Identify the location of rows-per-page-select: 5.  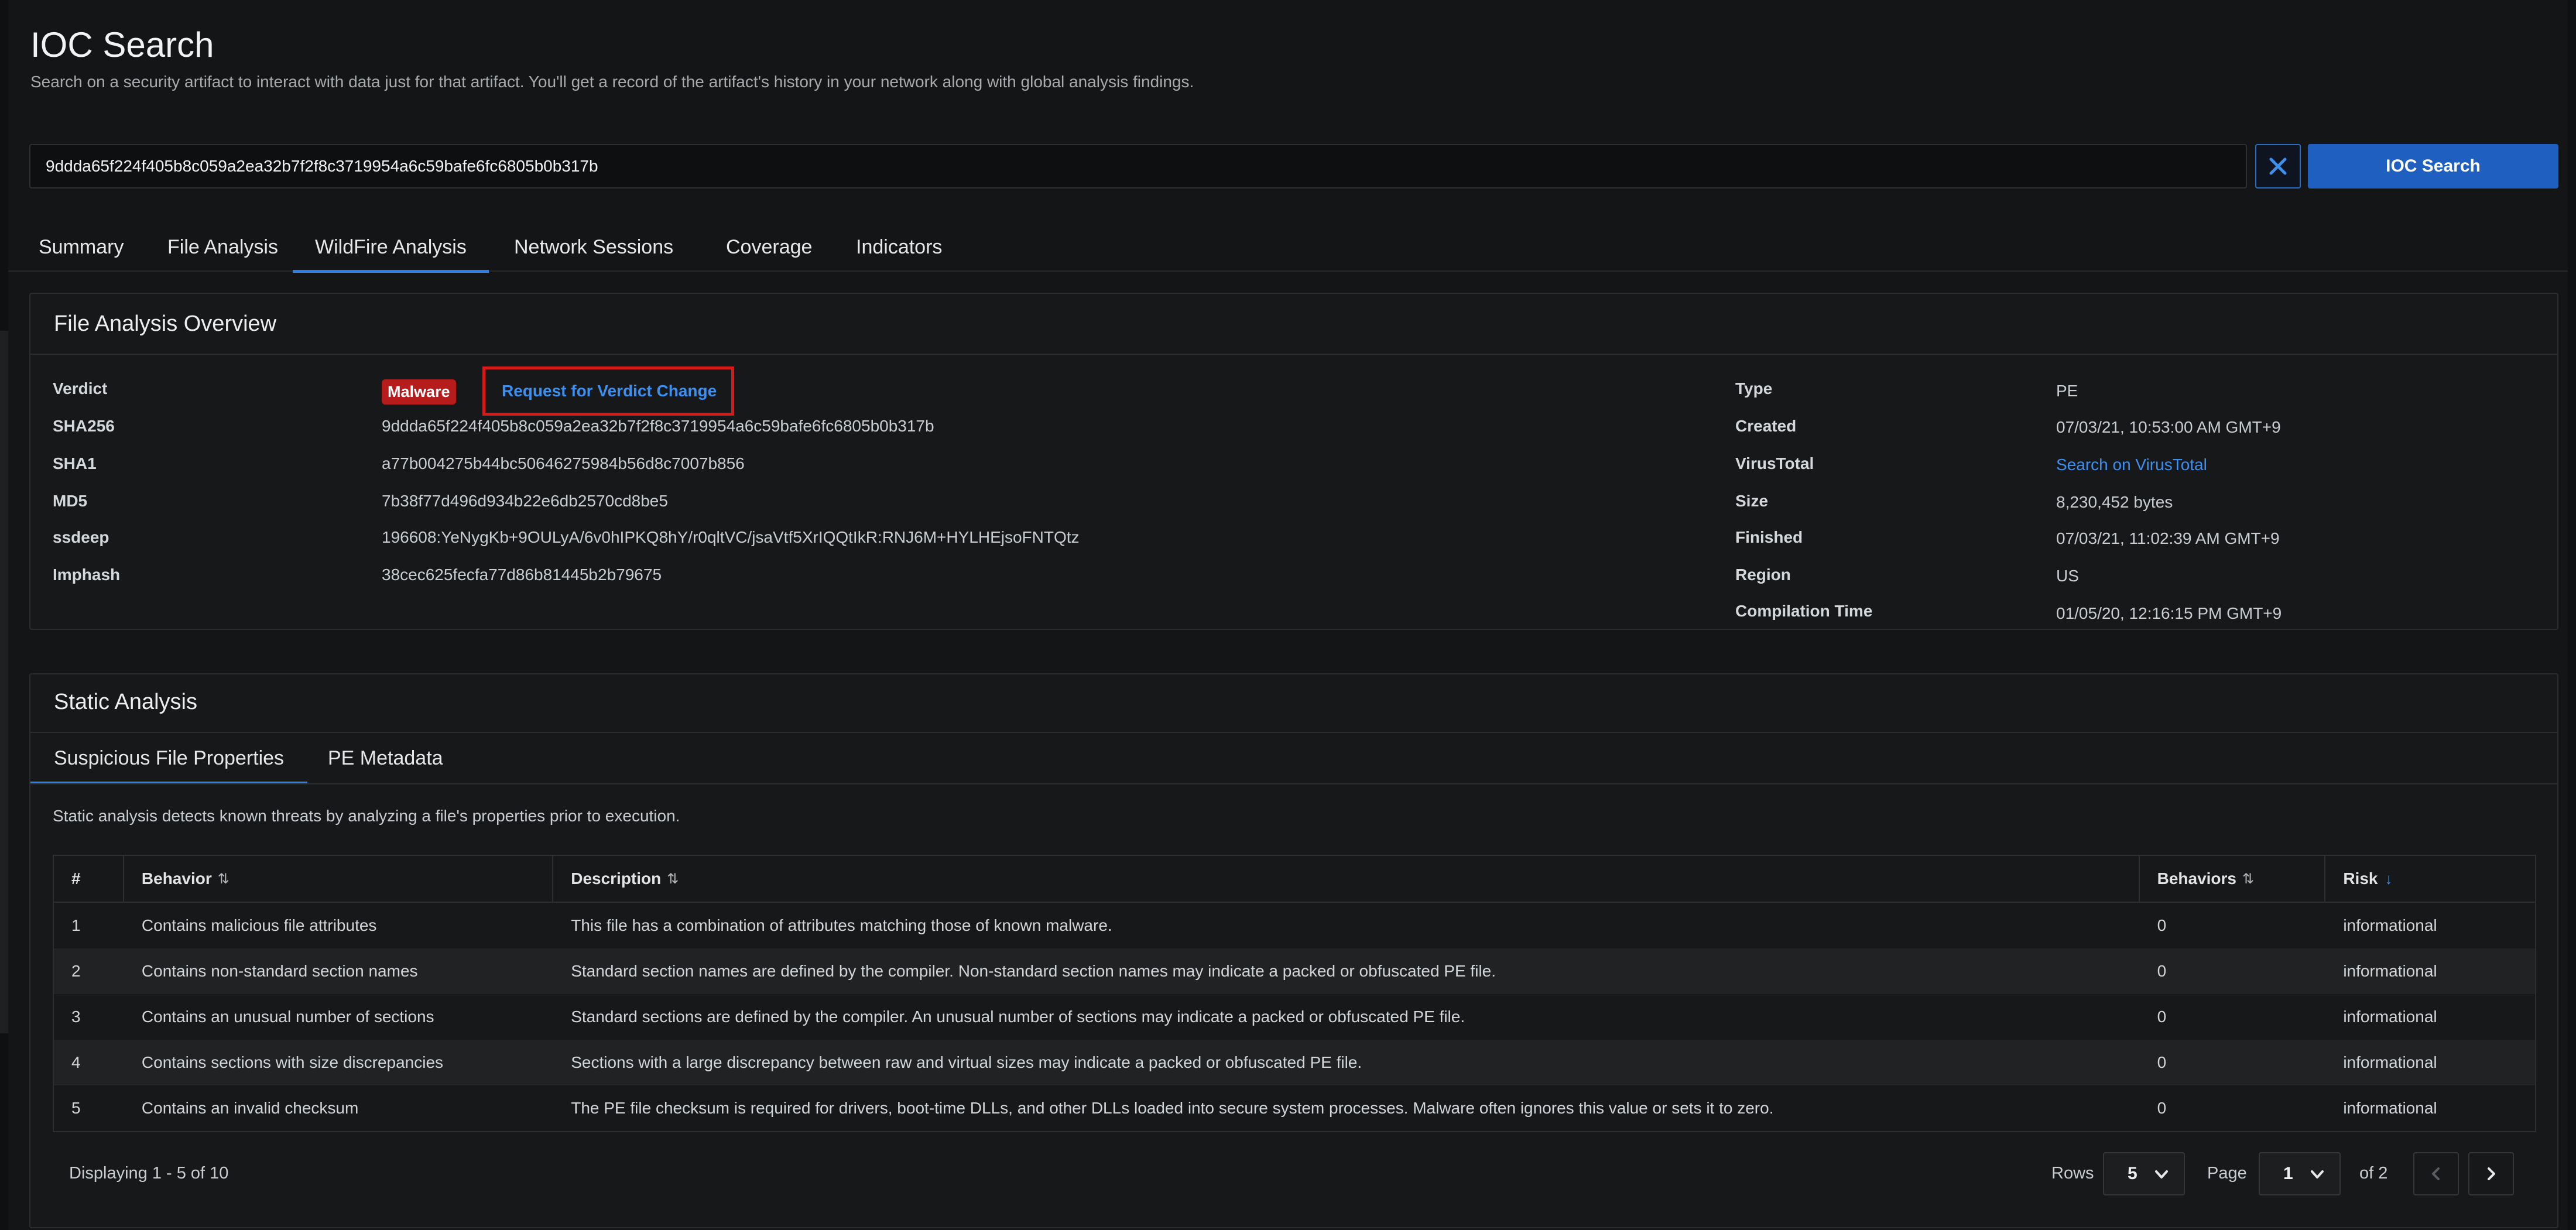
(2144, 1174).